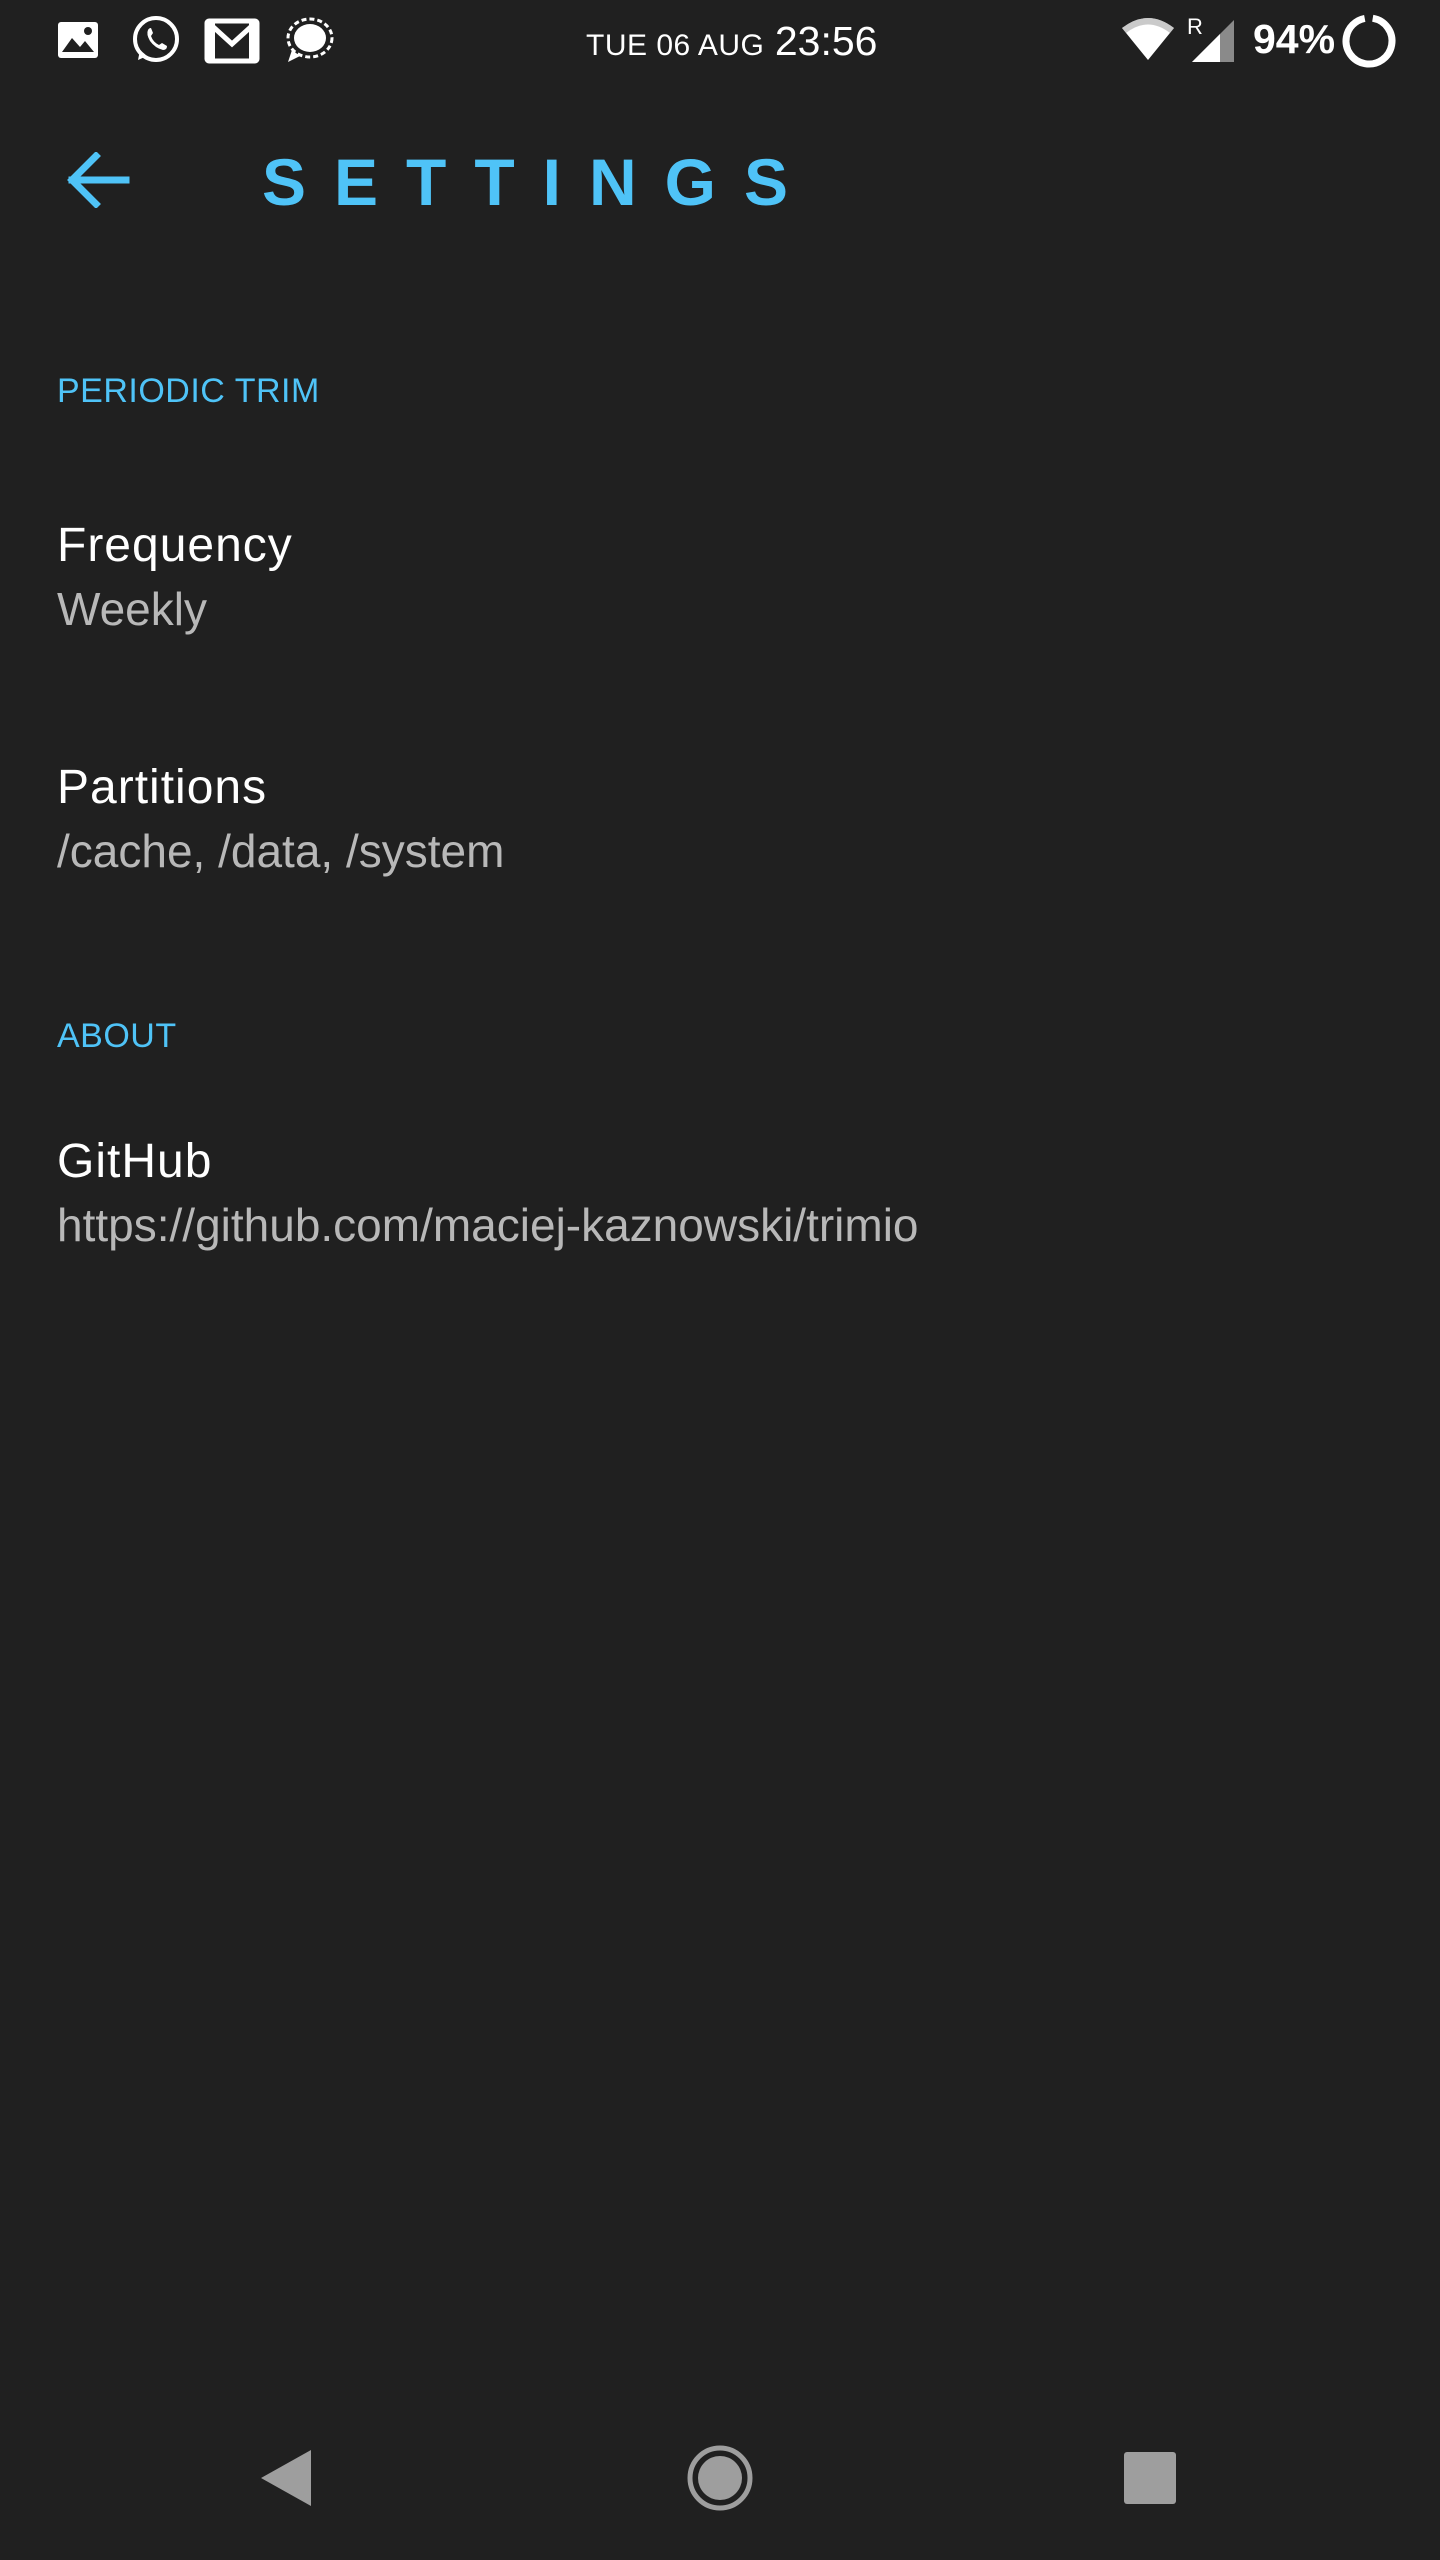 The height and width of the screenshot is (2560, 1440). I want to click on recents-square-icon, so click(1150, 2480).